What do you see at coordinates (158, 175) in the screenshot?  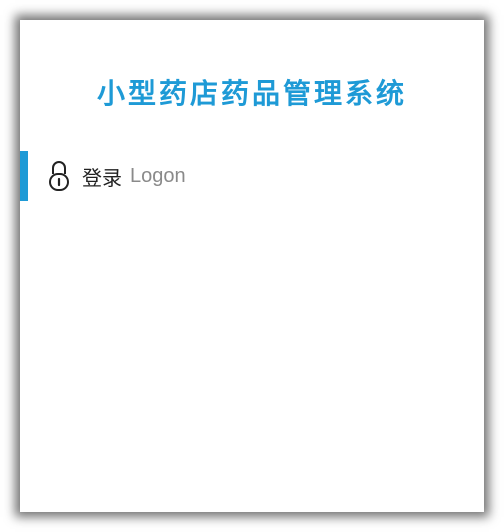 I see `login-label-en: Logon` at bounding box center [158, 175].